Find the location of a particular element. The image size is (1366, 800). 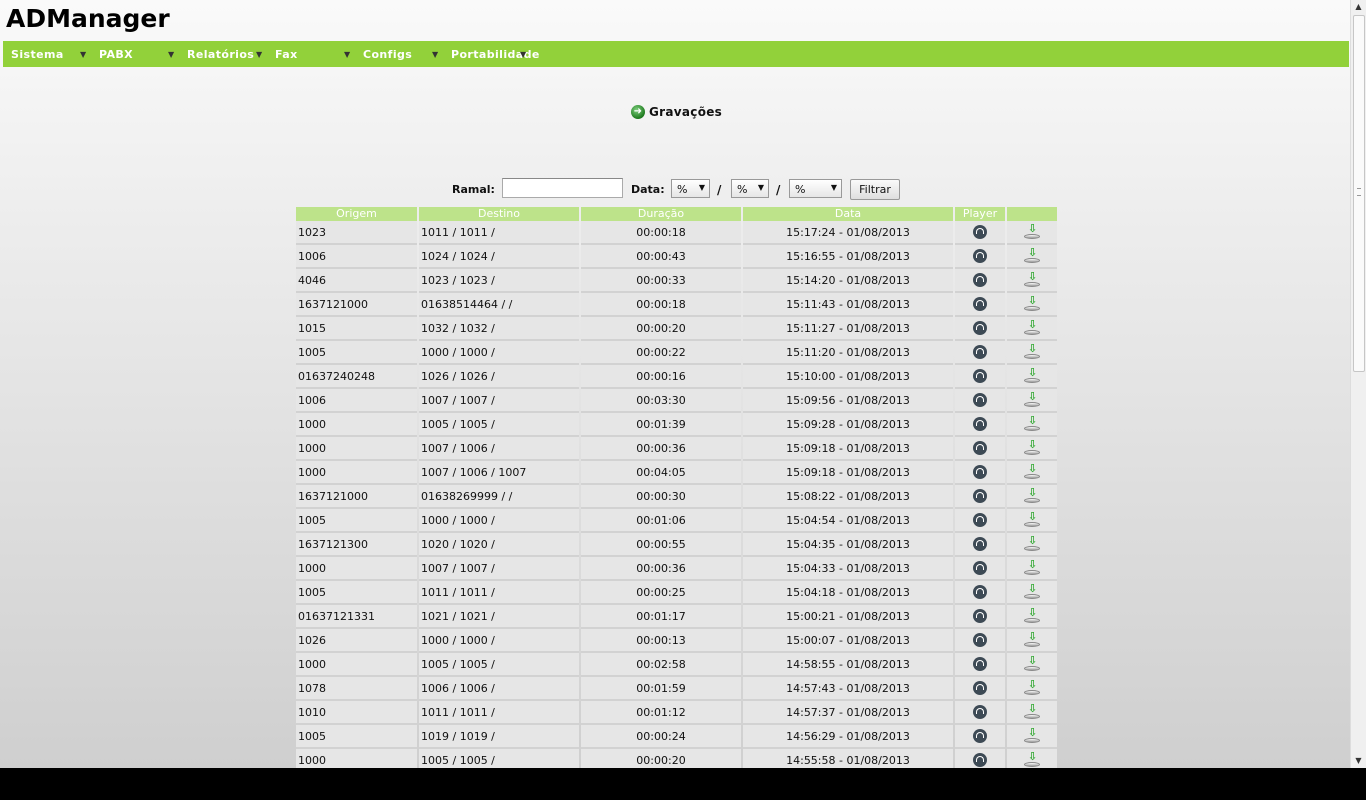

vertical-scrollbar: ▲ ▼ is located at coordinates (1358, 384).